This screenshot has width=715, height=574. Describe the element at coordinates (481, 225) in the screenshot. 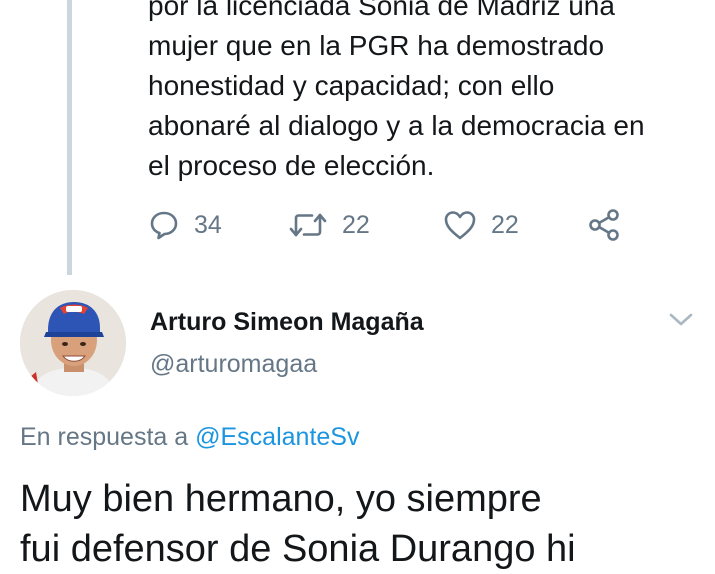

I see `like-button: 22` at that location.